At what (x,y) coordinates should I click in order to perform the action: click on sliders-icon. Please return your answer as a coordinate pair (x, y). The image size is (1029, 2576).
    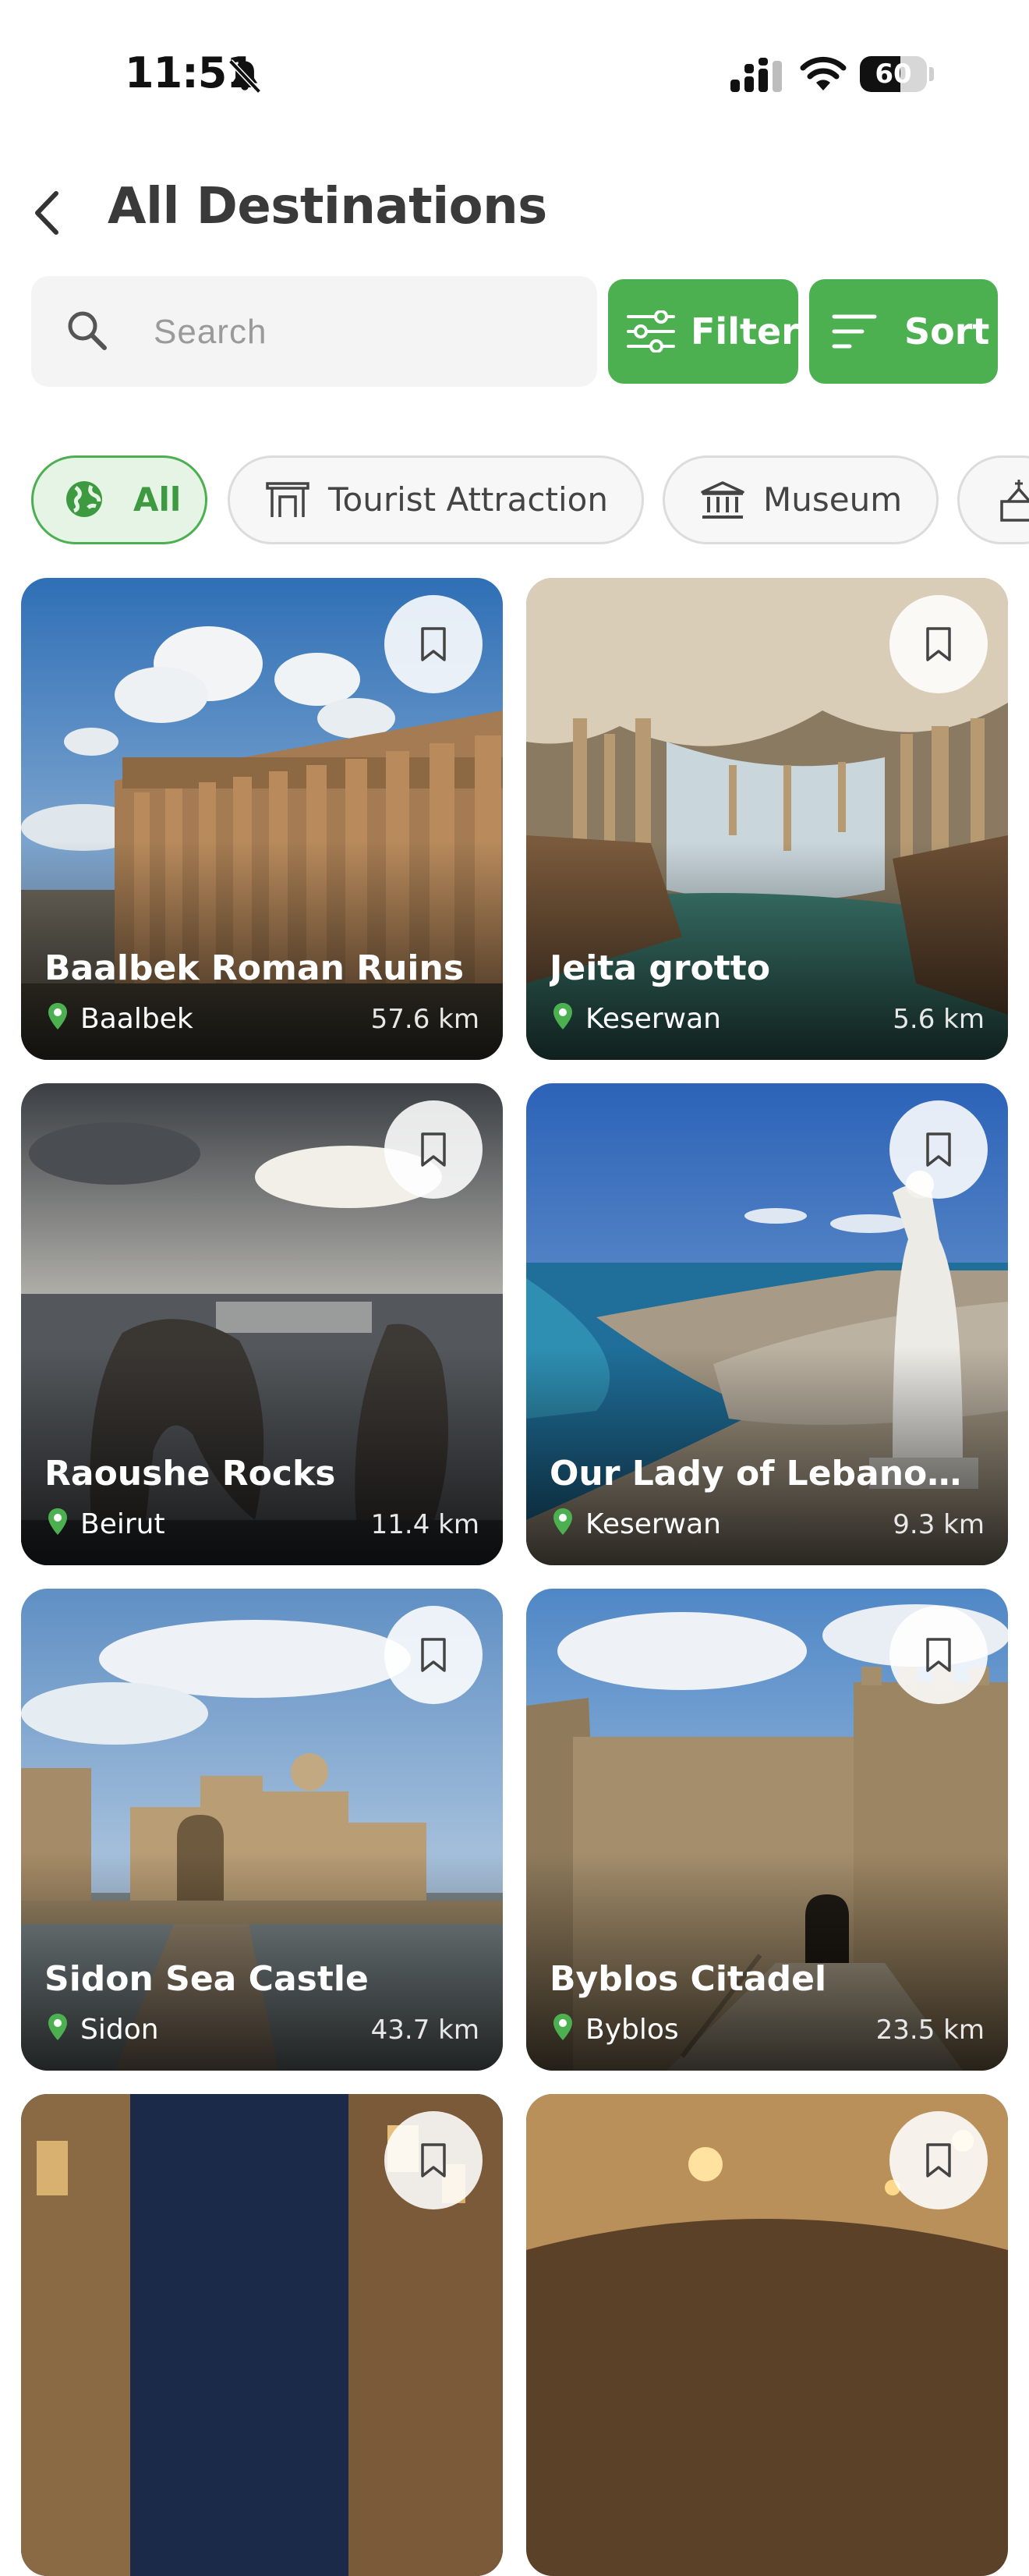
    Looking at the image, I should click on (651, 331).